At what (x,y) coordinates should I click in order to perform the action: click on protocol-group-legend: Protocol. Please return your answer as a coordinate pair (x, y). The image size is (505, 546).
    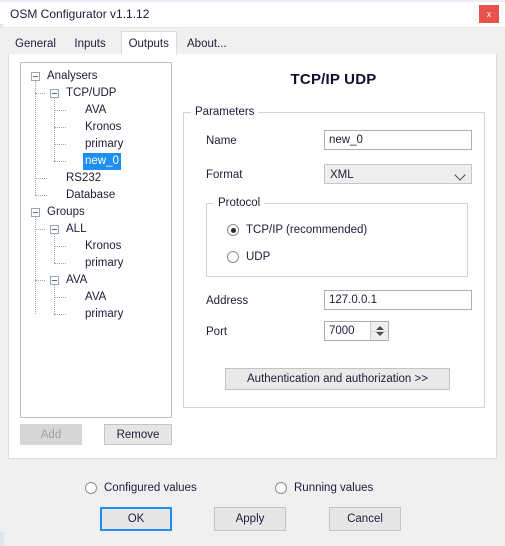
    Looking at the image, I should click on (239, 203).